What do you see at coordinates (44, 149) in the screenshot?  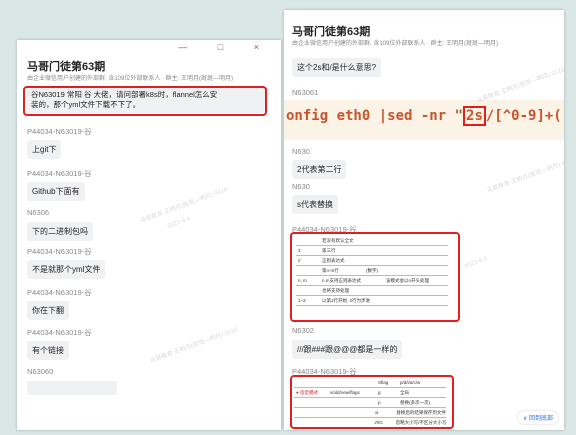 I see `message-bubble: 上git下` at bounding box center [44, 149].